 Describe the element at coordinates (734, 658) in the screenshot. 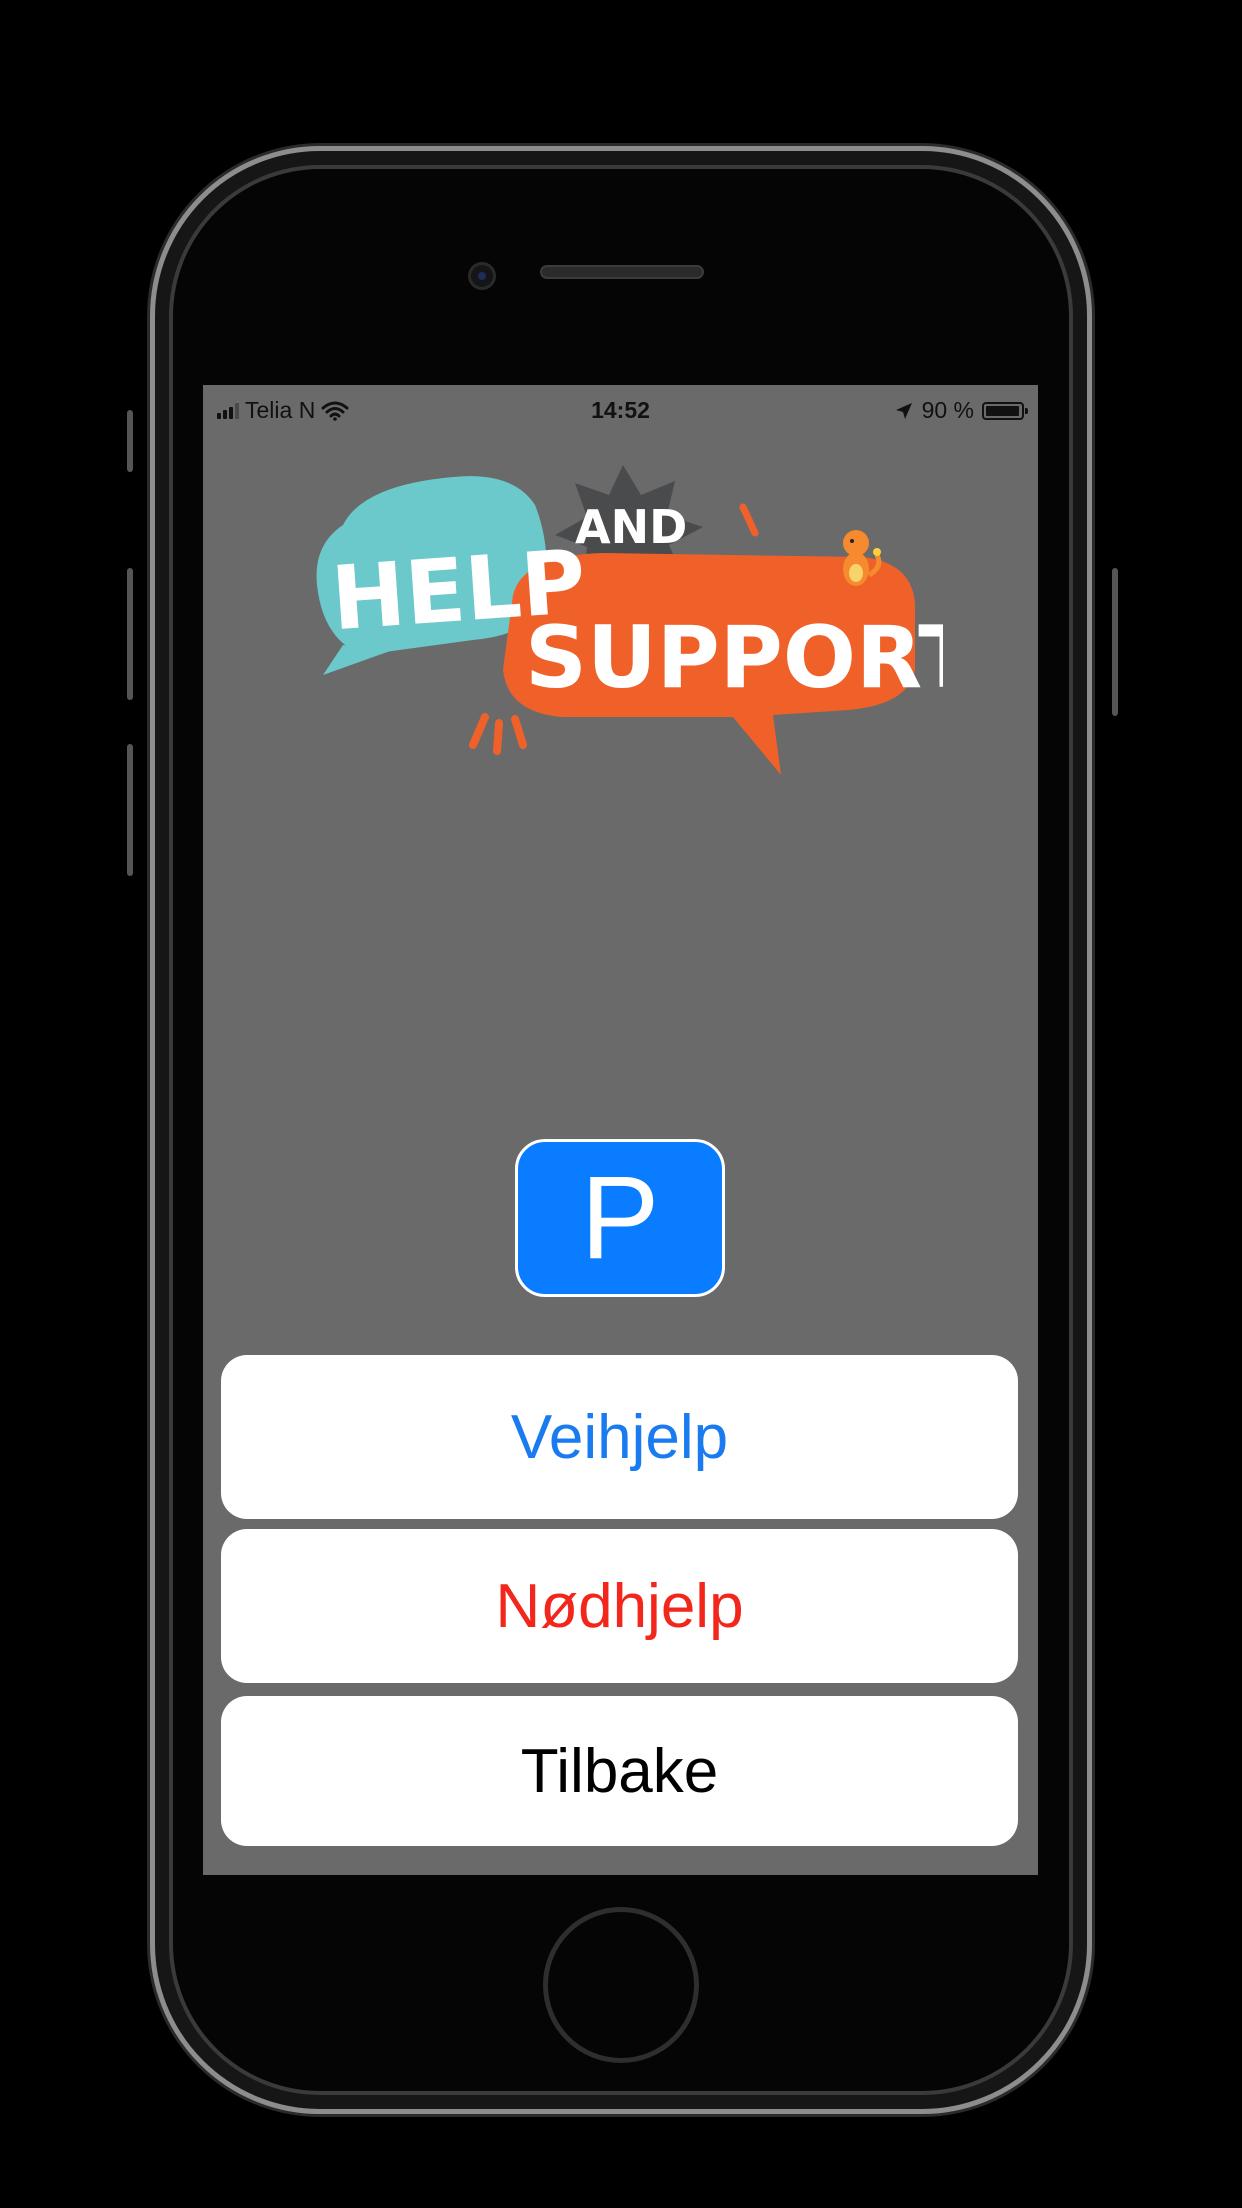

I see `logo-support-text: SUPPORT` at that location.